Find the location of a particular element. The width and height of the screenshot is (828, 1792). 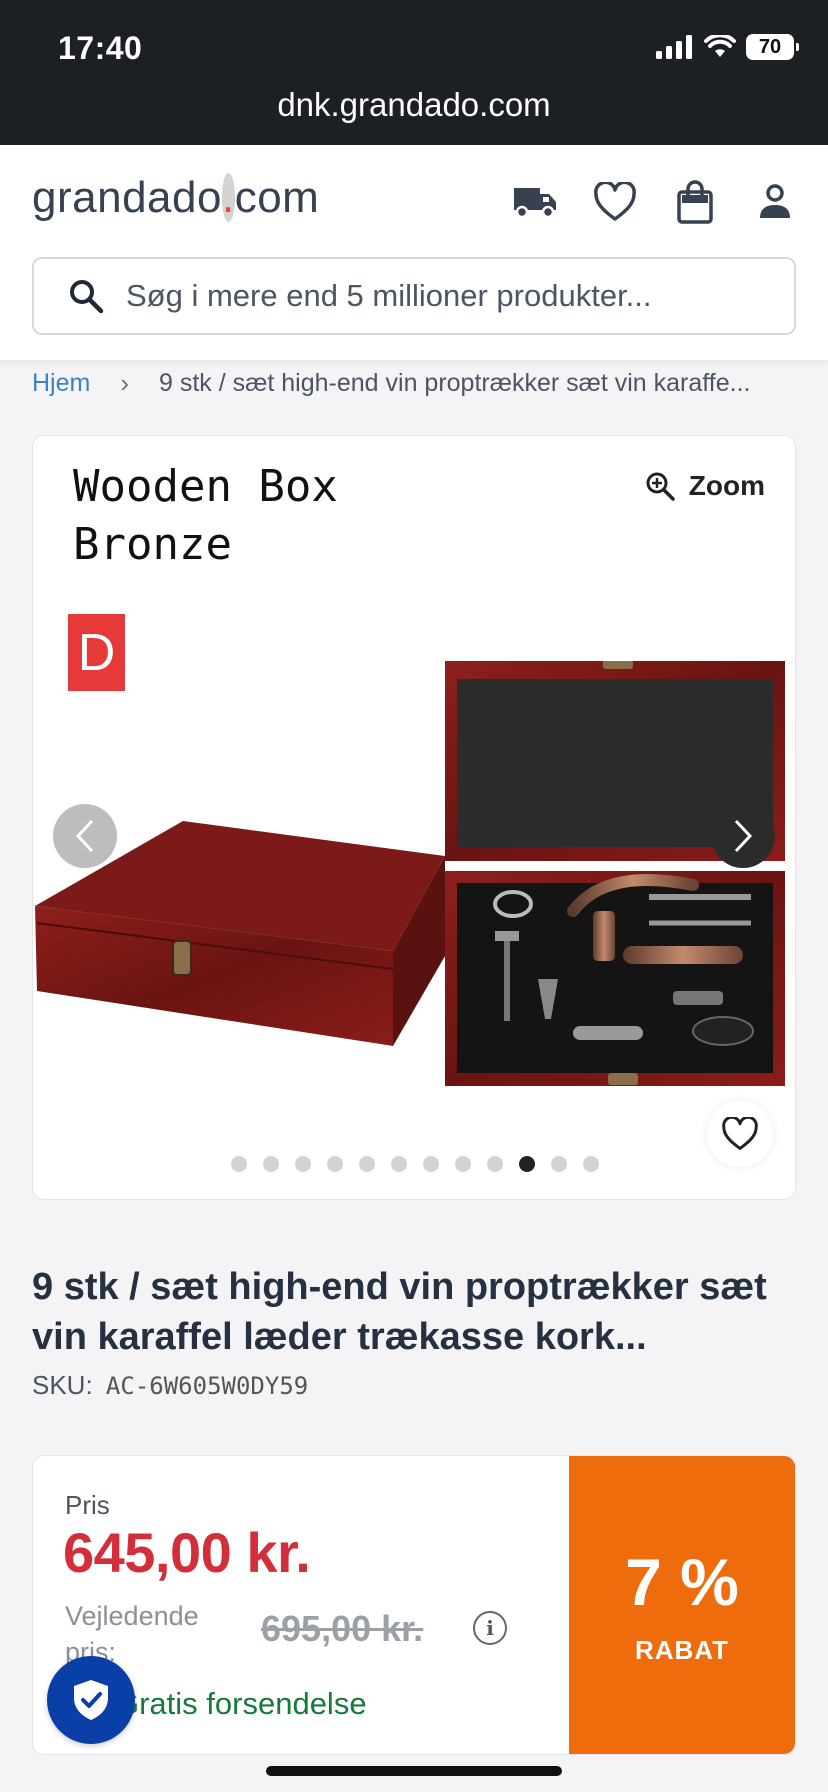

search-input is located at coordinates (436, 296).